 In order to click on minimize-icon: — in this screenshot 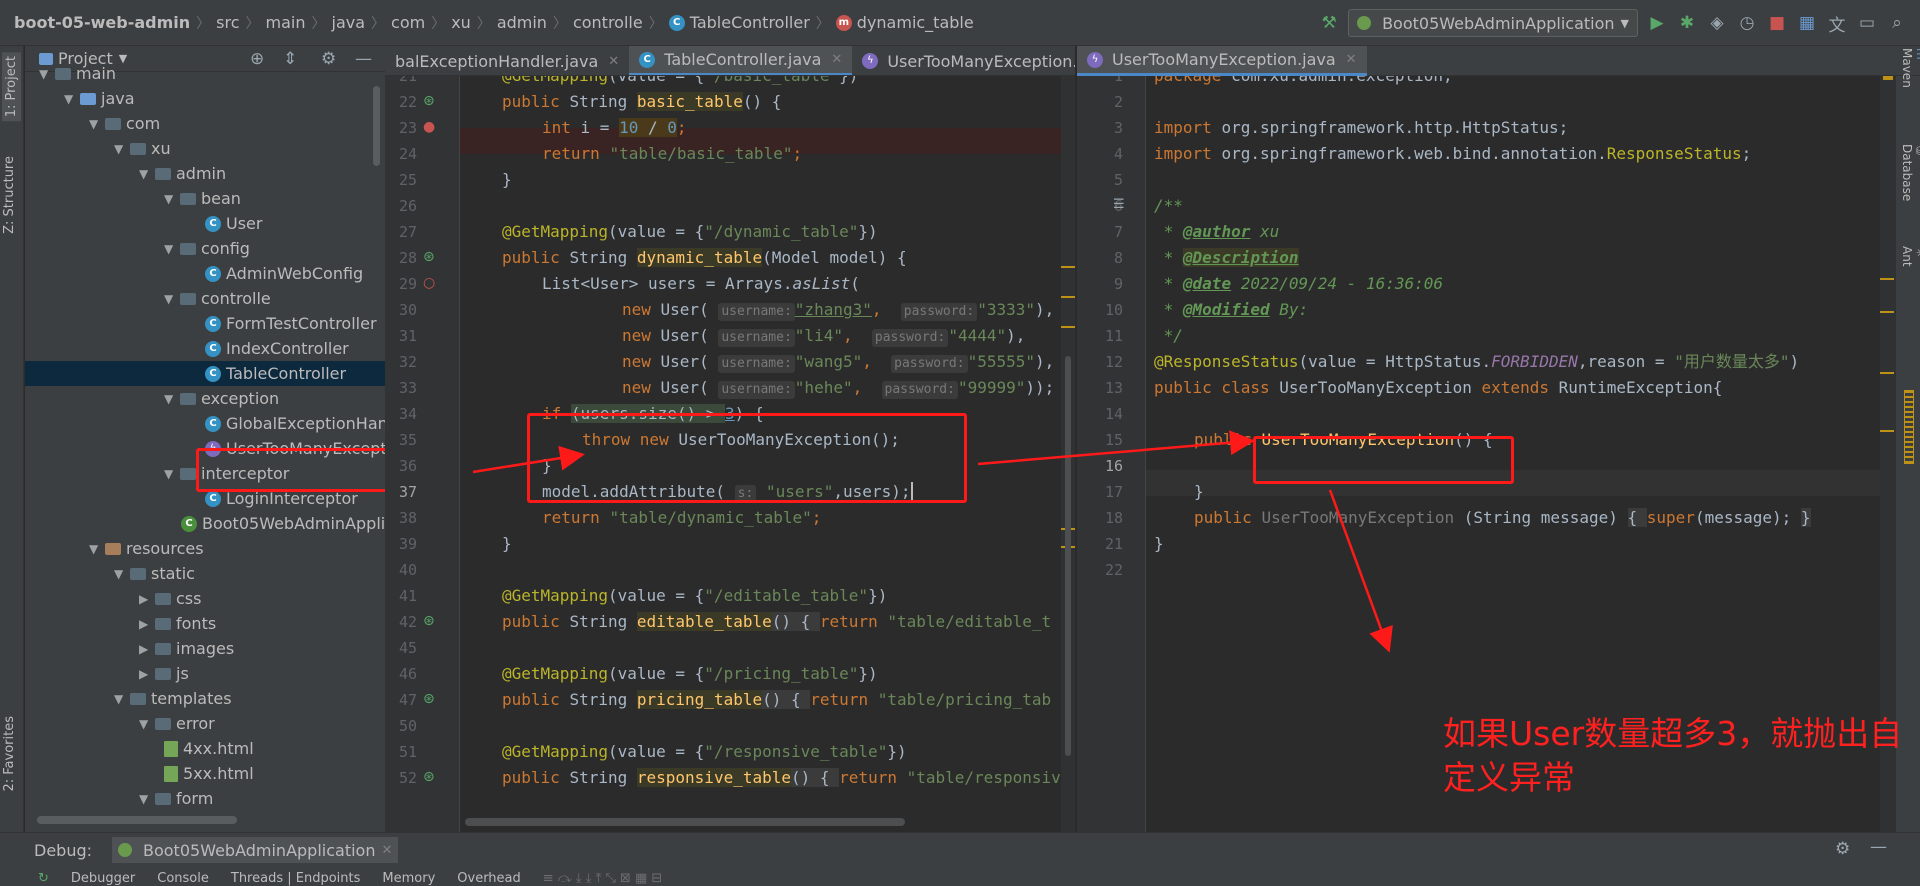, I will do `click(1878, 847)`.